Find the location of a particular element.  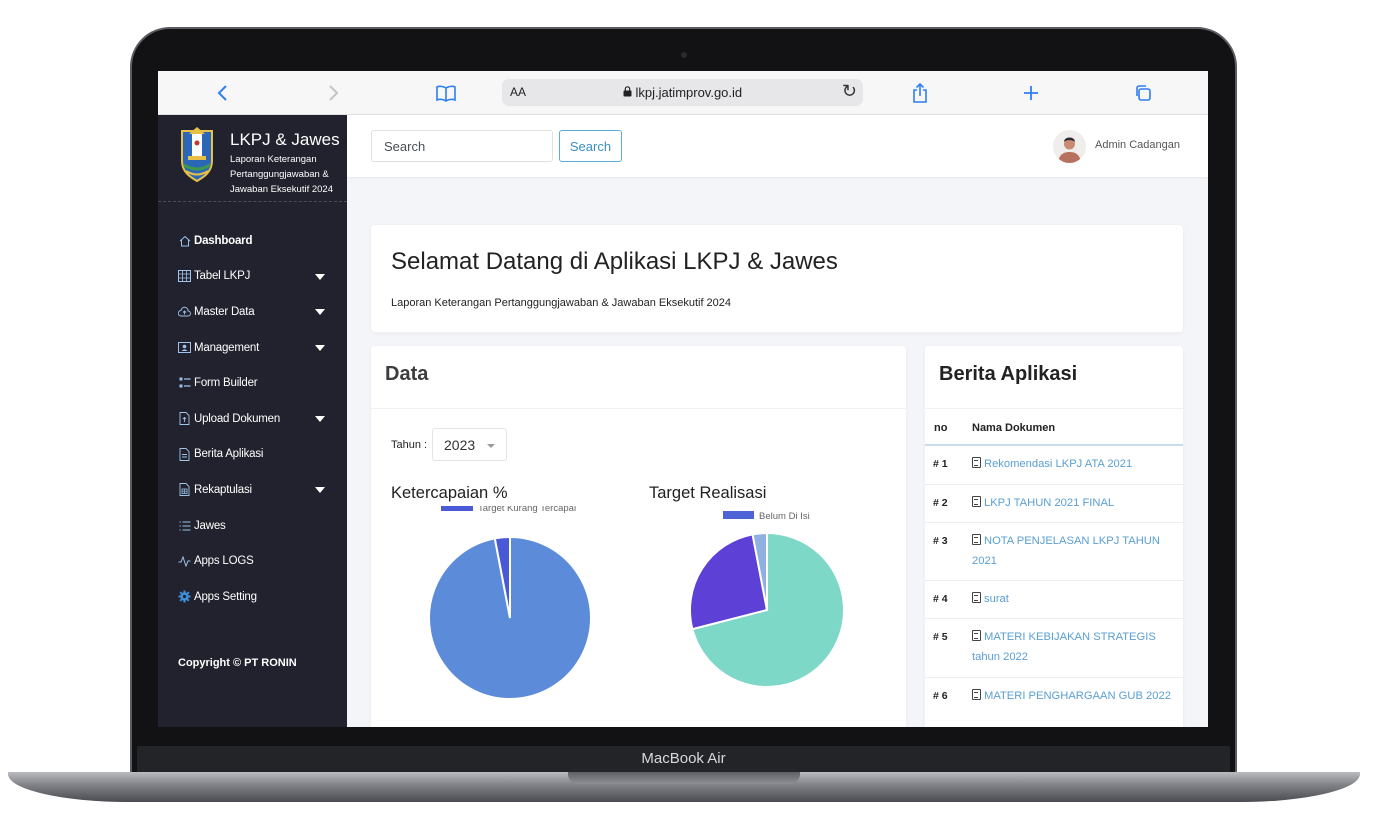

jatim-logo is located at coordinates (197, 154).